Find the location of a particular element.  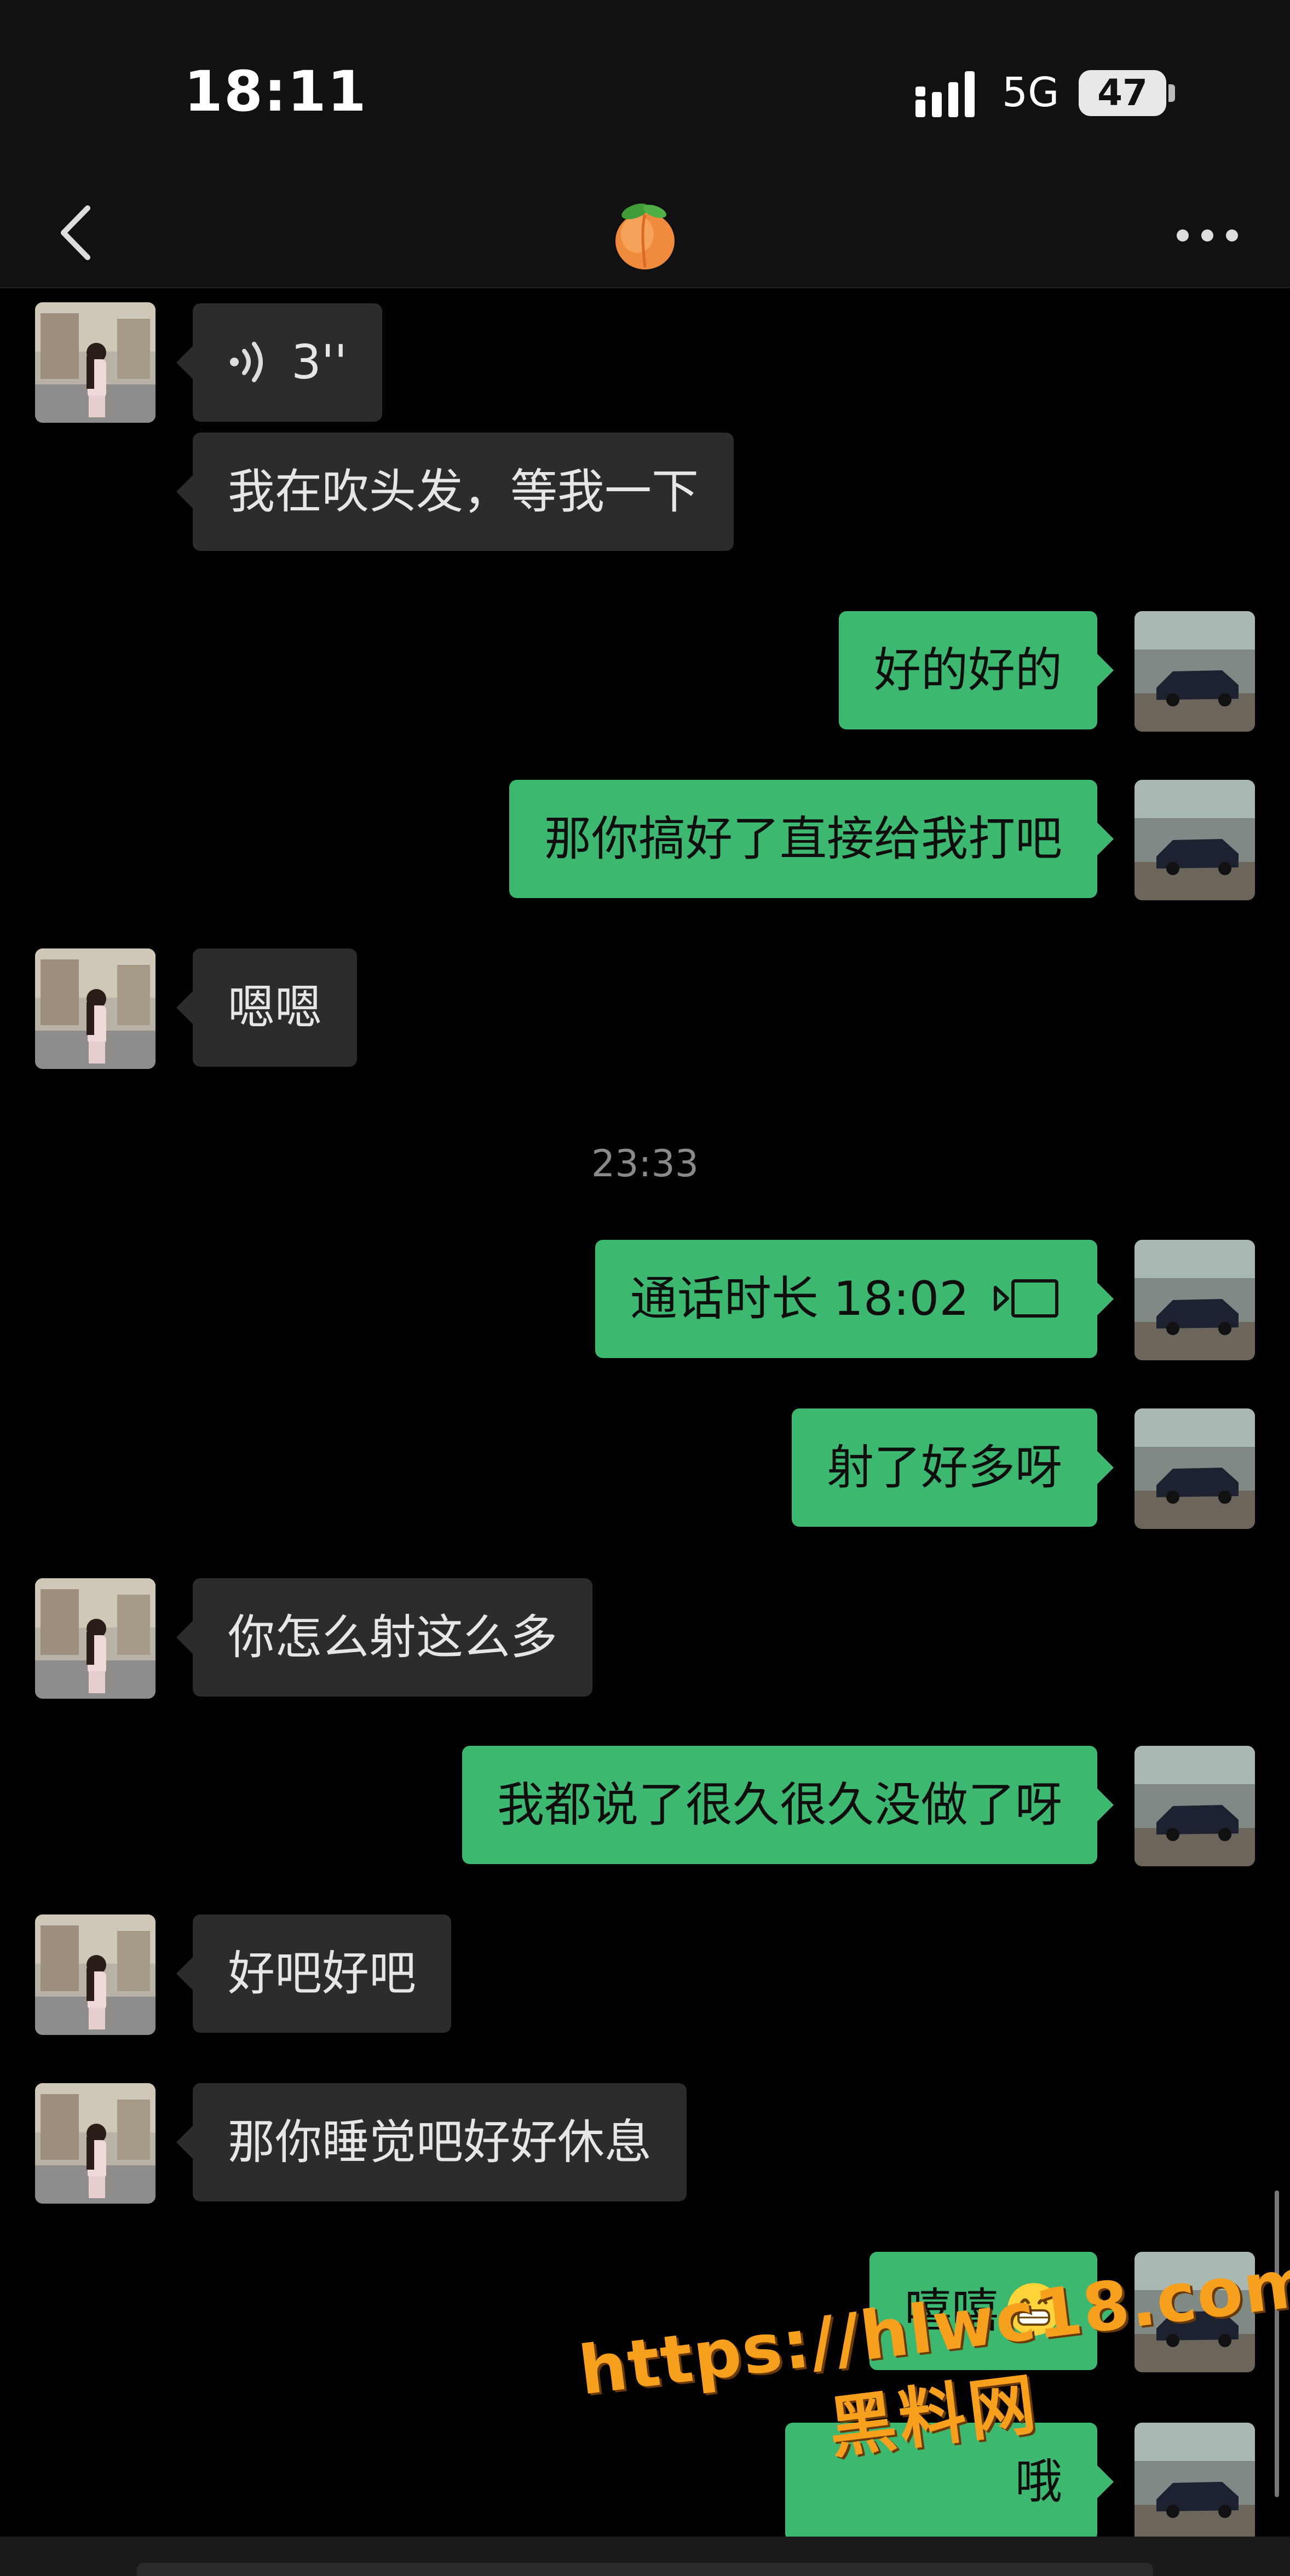

chat-header is located at coordinates (645, 235).